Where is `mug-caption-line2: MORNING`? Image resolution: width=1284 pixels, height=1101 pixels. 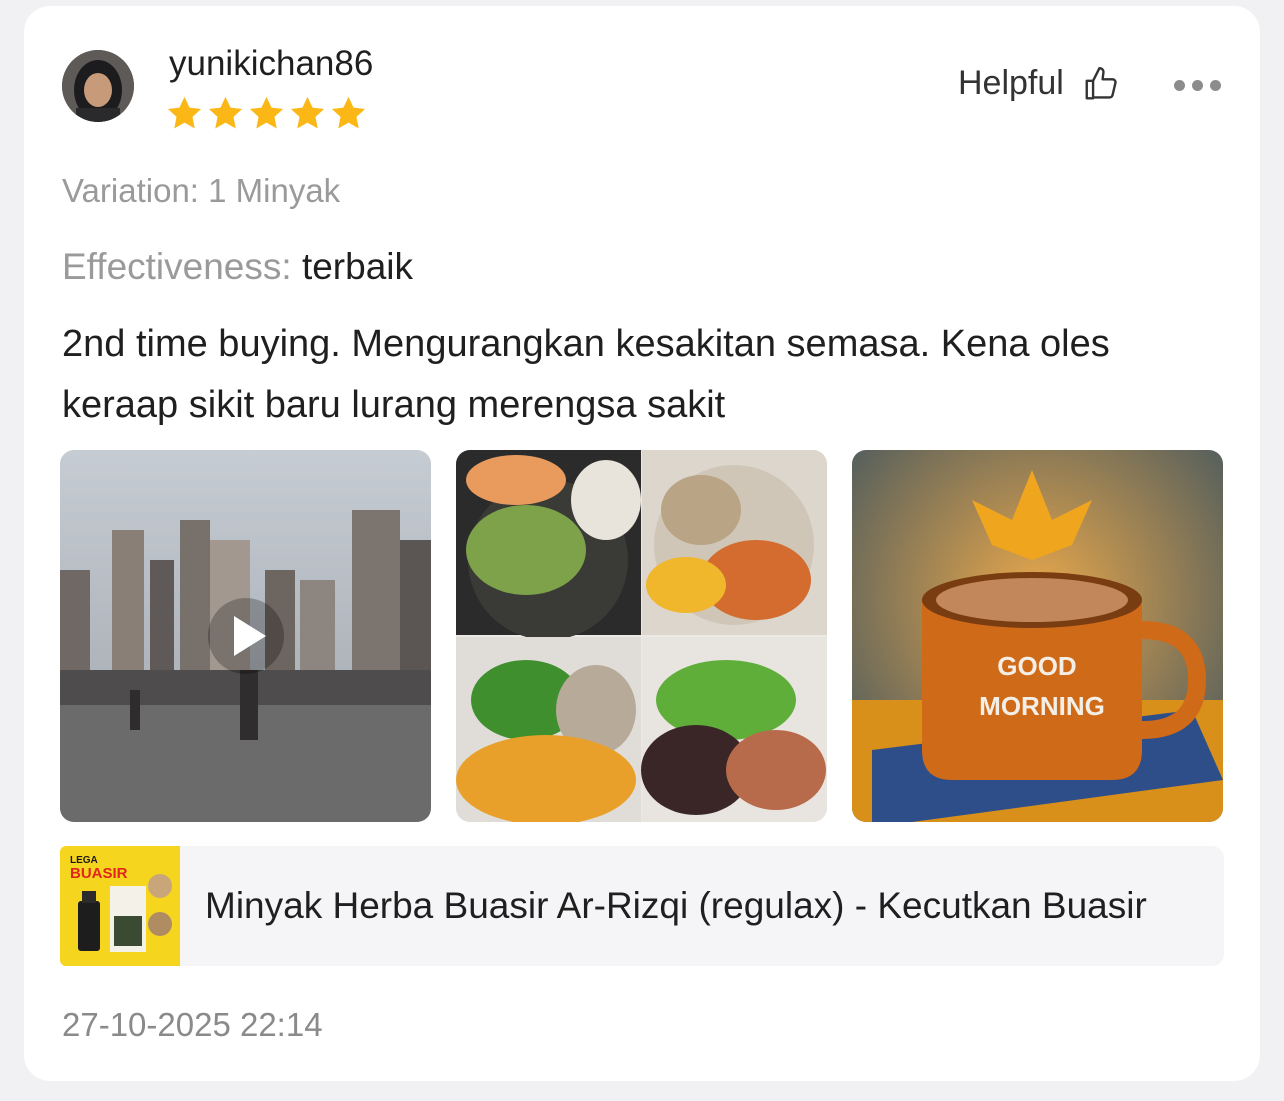 mug-caption-line2: MORNING is located at coordinates (1042, 706).